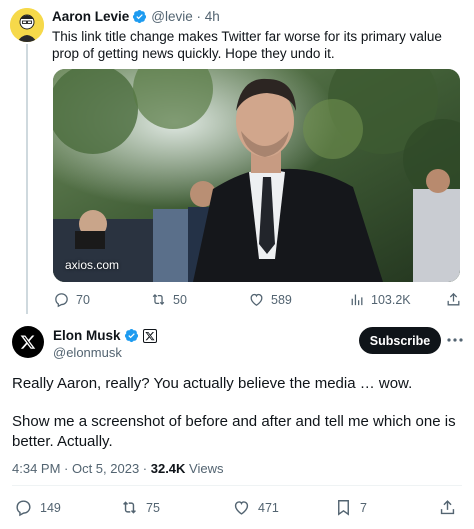  I want to click on parent-tweet-actions: 70 50 589 103.2K, so click(258, 301).